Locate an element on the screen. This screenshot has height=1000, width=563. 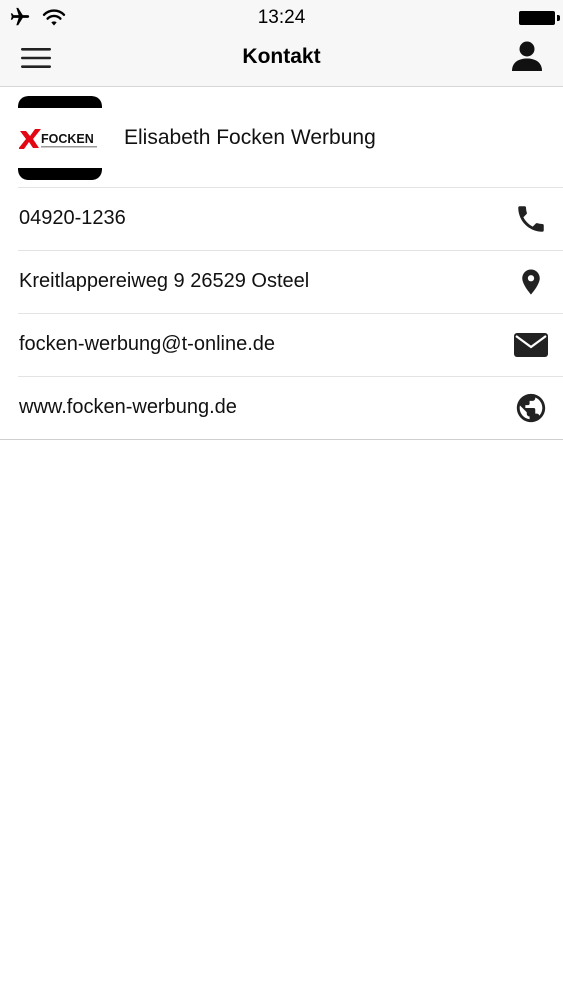
top-bar: 13:24 Kontakt is located at coordinates (281, 43).